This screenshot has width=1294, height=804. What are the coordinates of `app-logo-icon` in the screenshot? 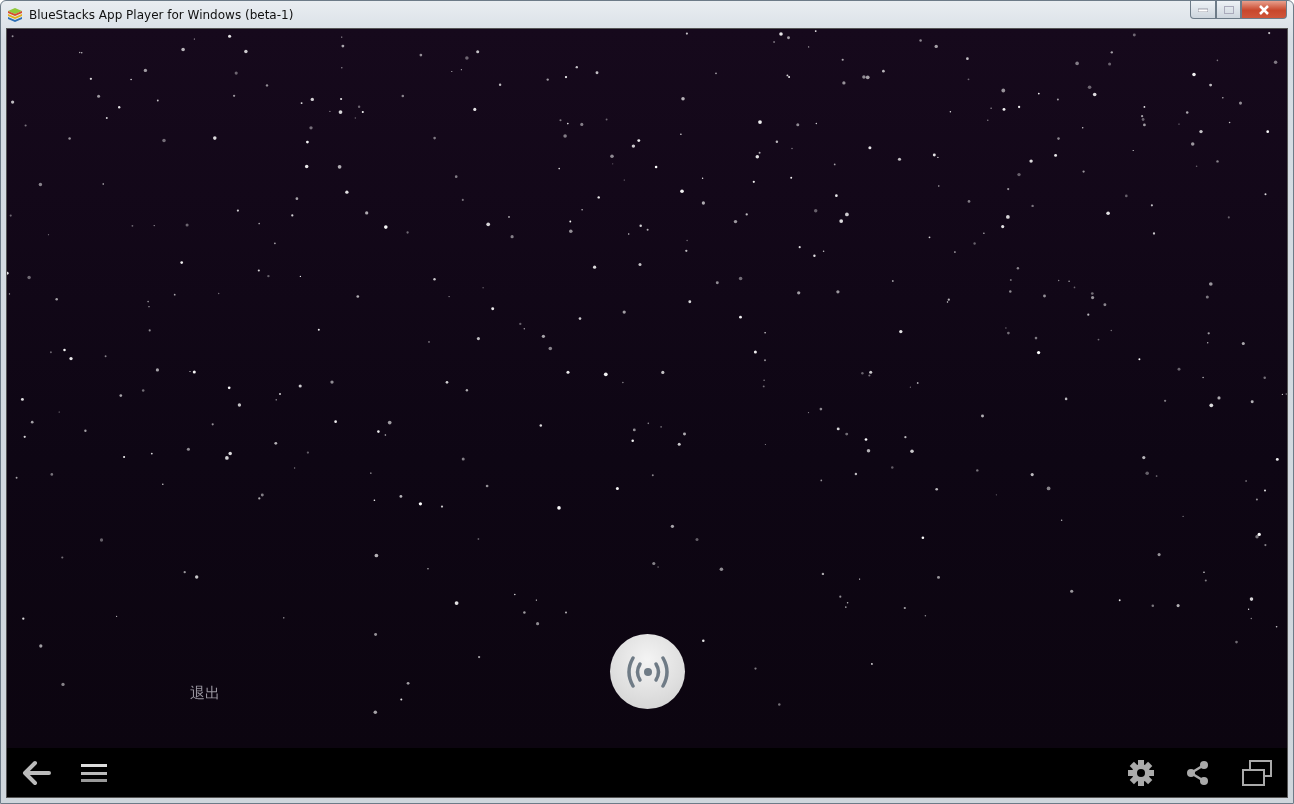 It's located at (15, 14).